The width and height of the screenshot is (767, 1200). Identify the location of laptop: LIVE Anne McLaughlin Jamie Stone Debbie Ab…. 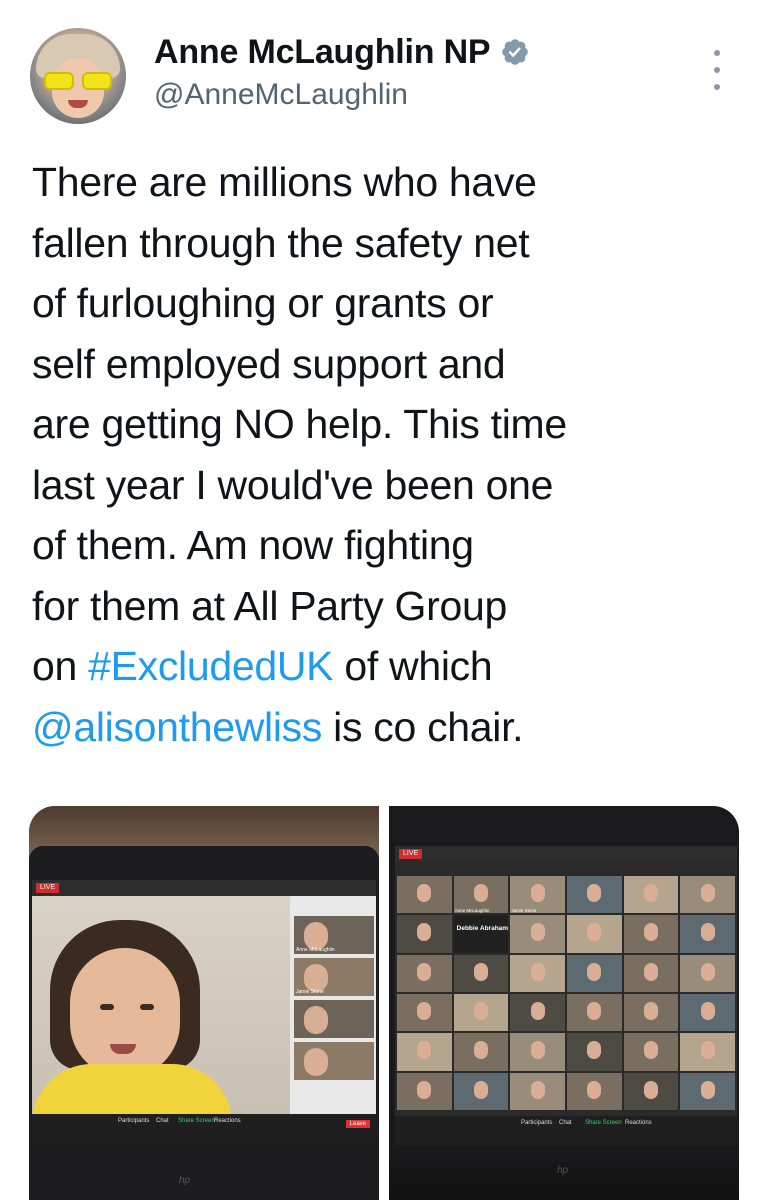
(564, 1003).